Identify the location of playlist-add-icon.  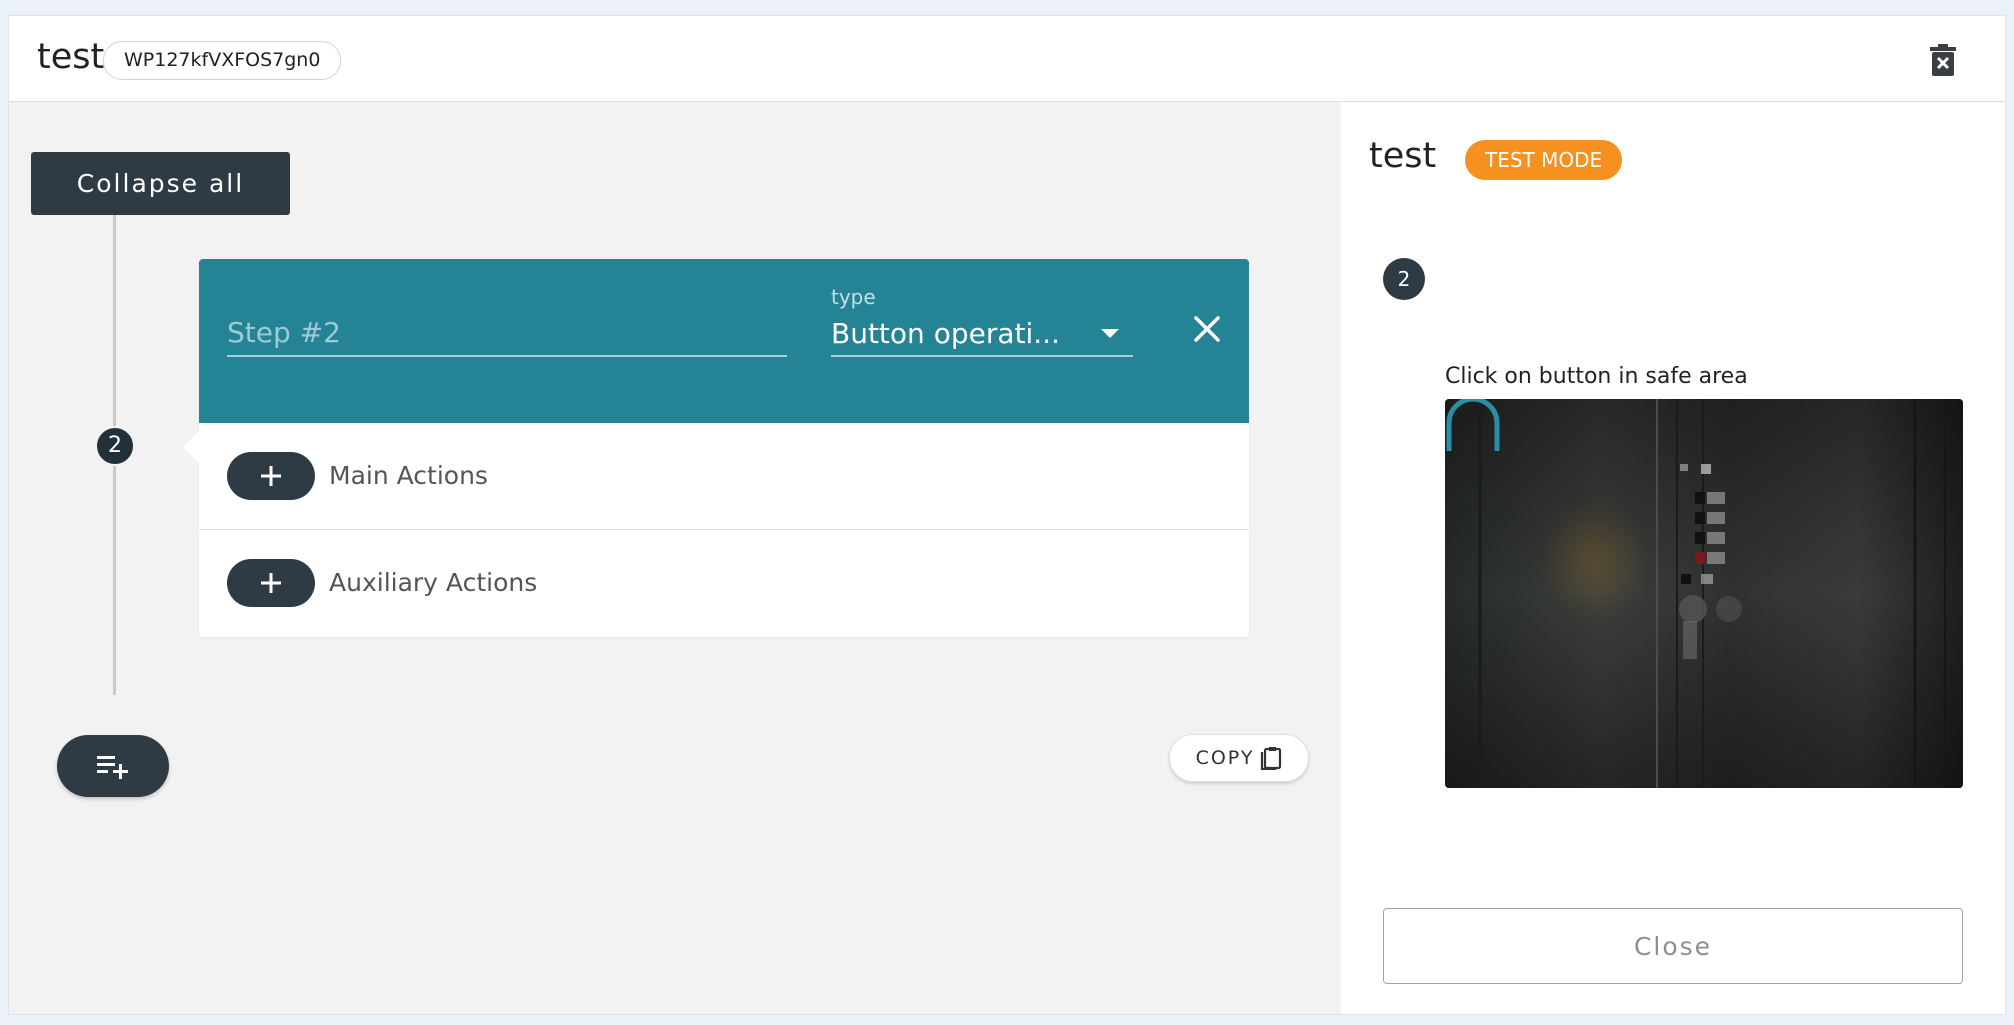
(112, 767).